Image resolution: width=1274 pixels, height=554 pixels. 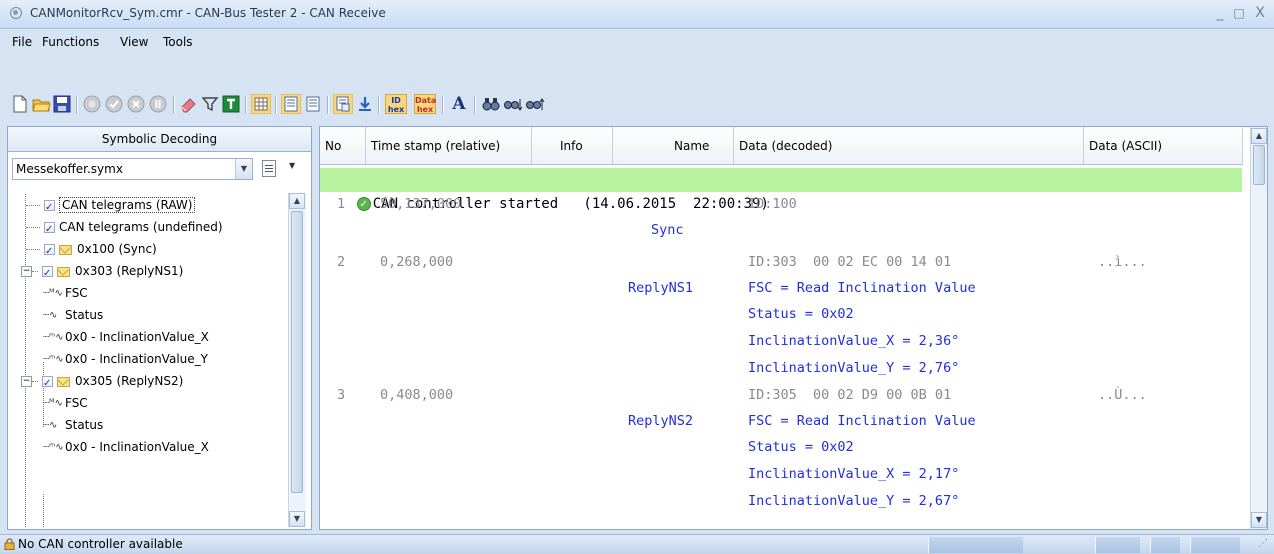 I want to click on pause-icon, so click(x=158, y=104).